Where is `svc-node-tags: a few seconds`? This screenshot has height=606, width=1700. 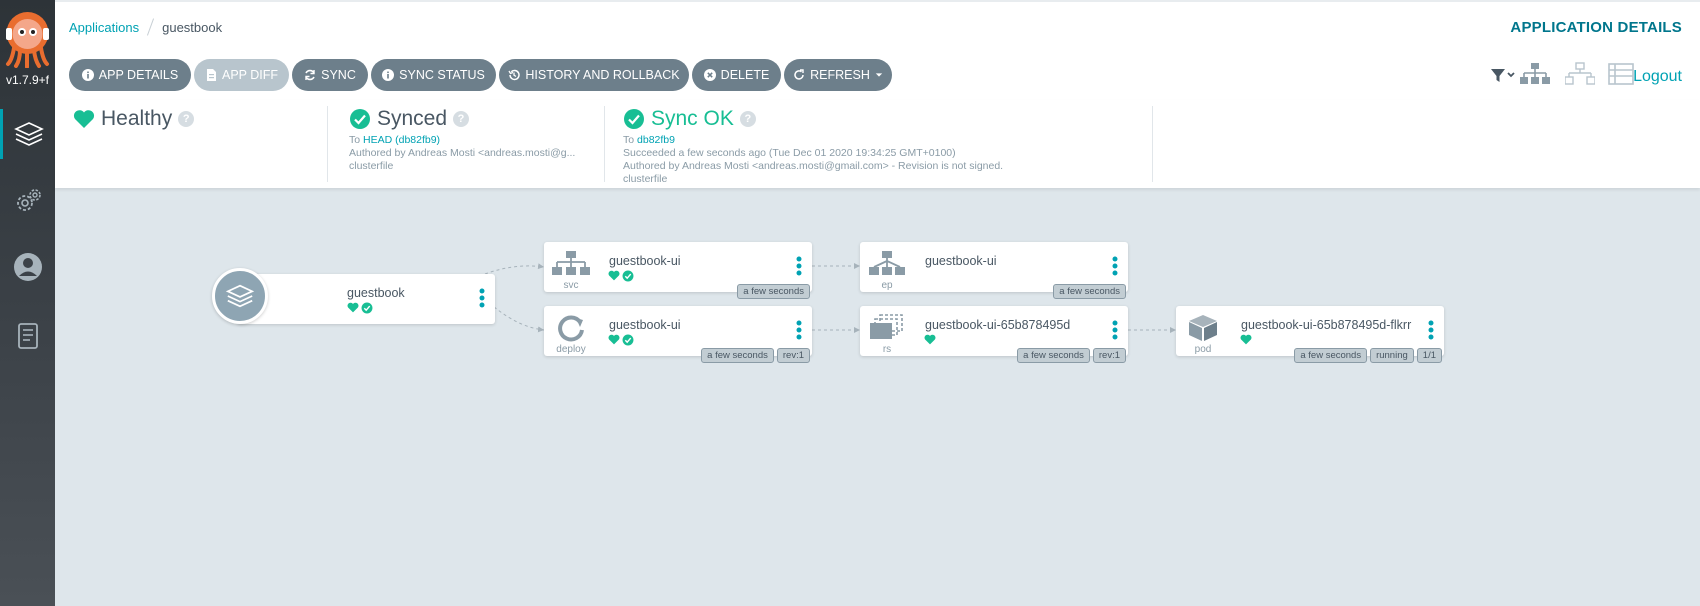 svc-node-tags: a few seconds is located at coordinates (773, 291).